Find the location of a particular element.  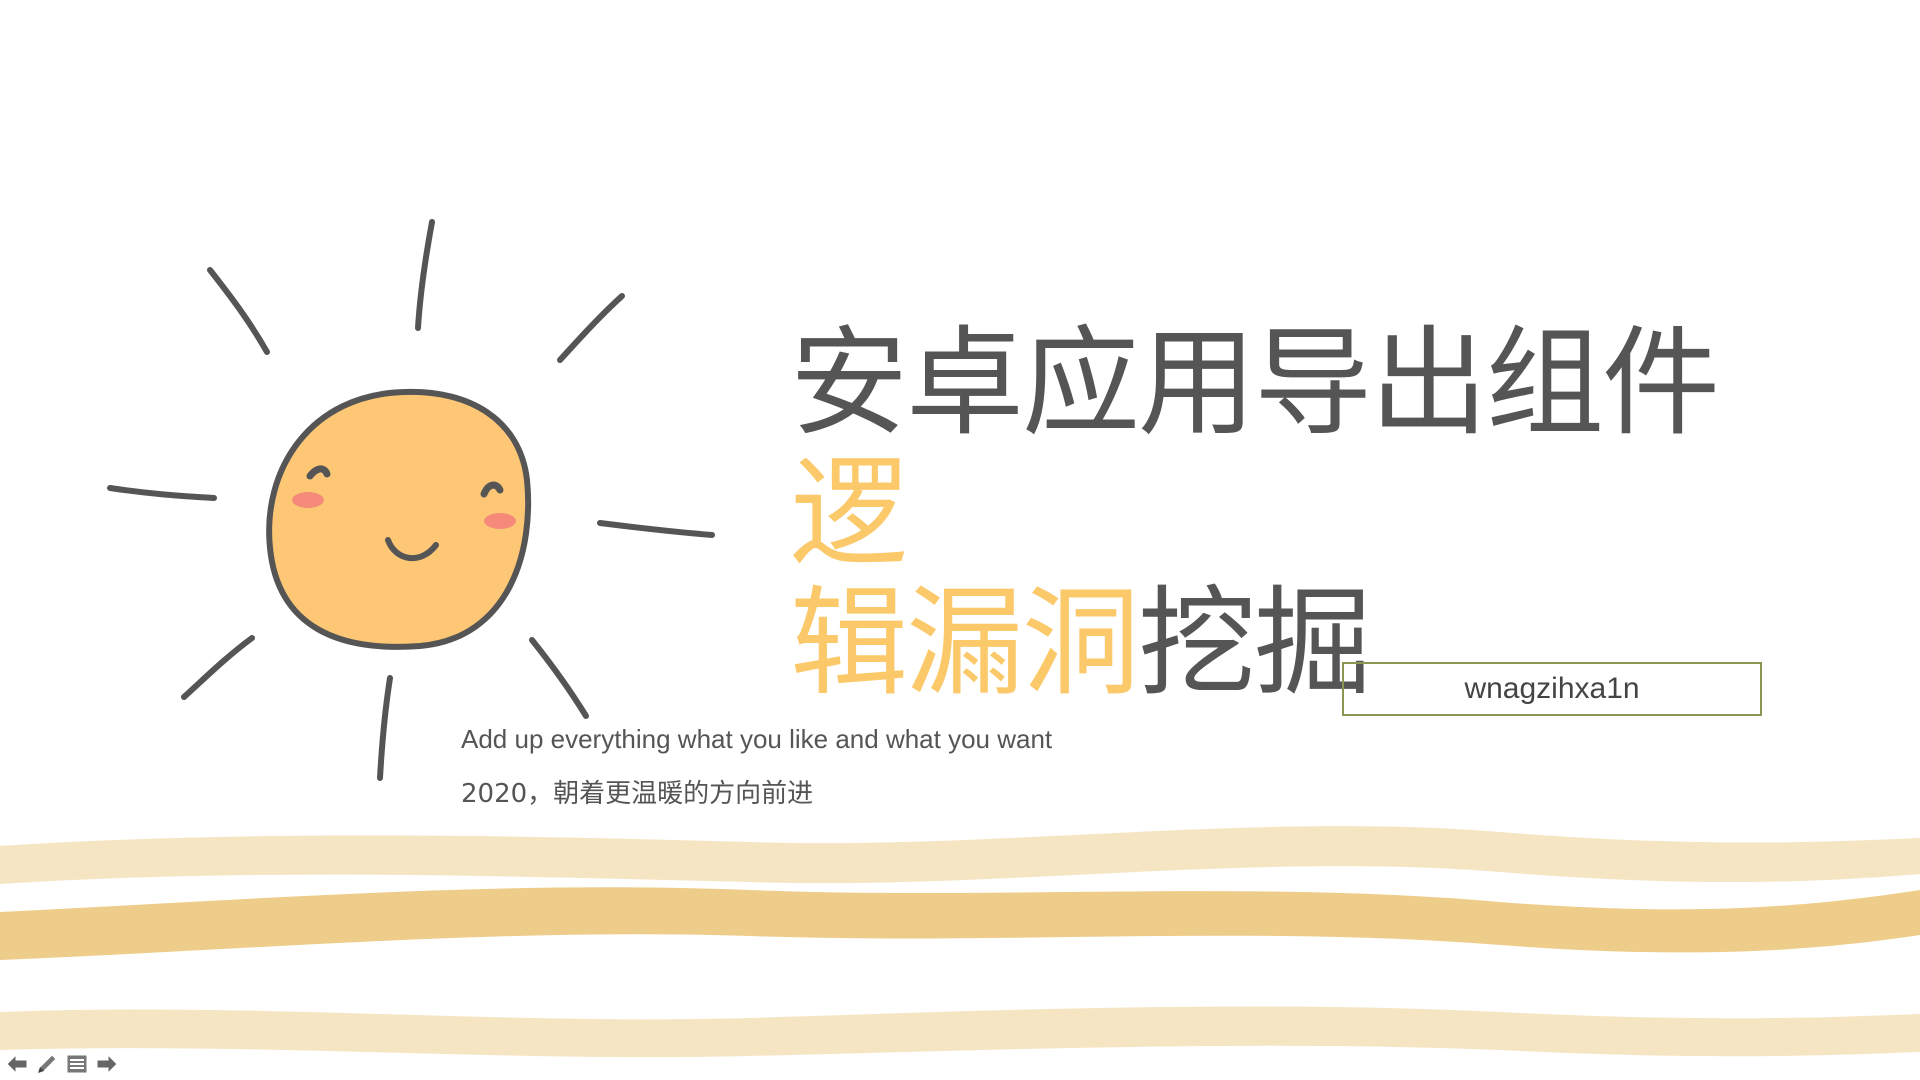

sun-ray-top-right is located at coordinates (591, 328).